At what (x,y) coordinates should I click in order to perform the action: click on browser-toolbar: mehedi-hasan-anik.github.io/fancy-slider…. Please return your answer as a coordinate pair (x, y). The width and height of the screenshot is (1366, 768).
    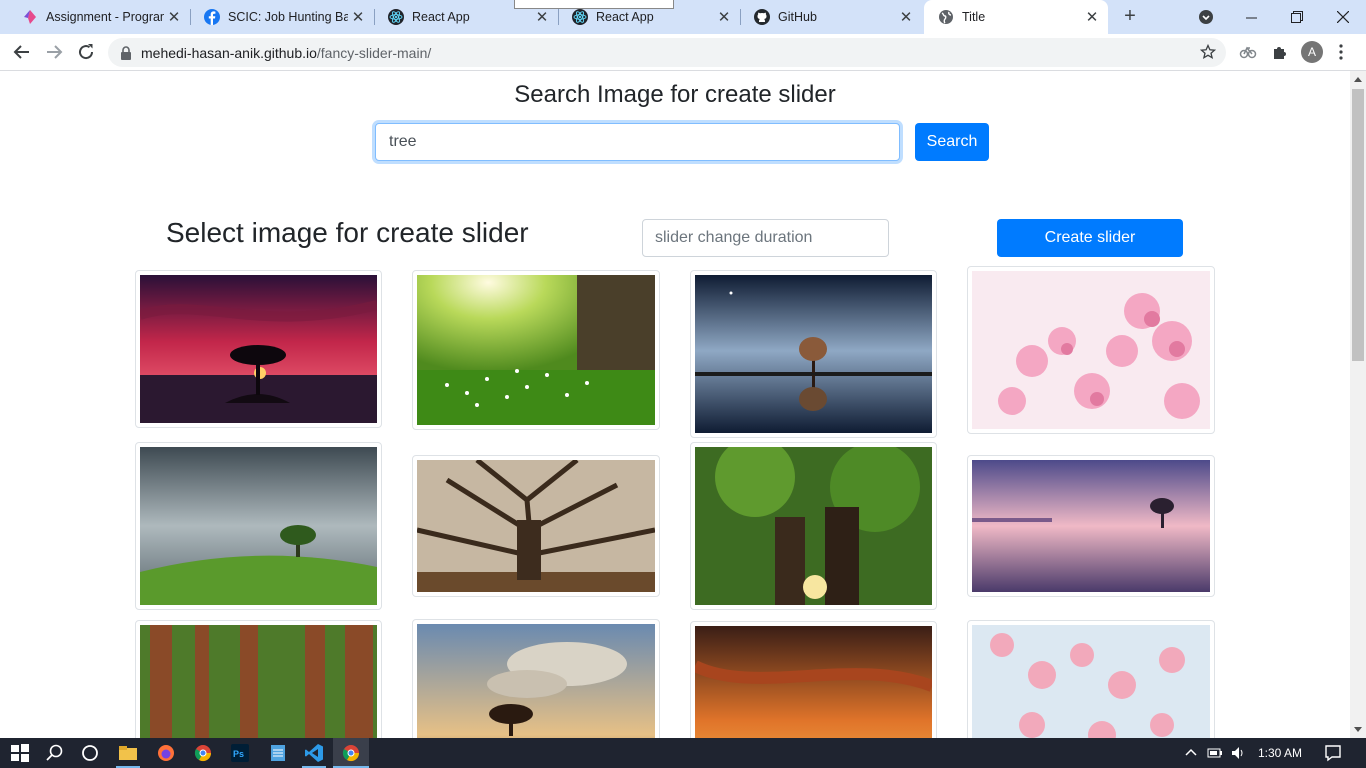
    Looking at the image, I should click on (683, 52).